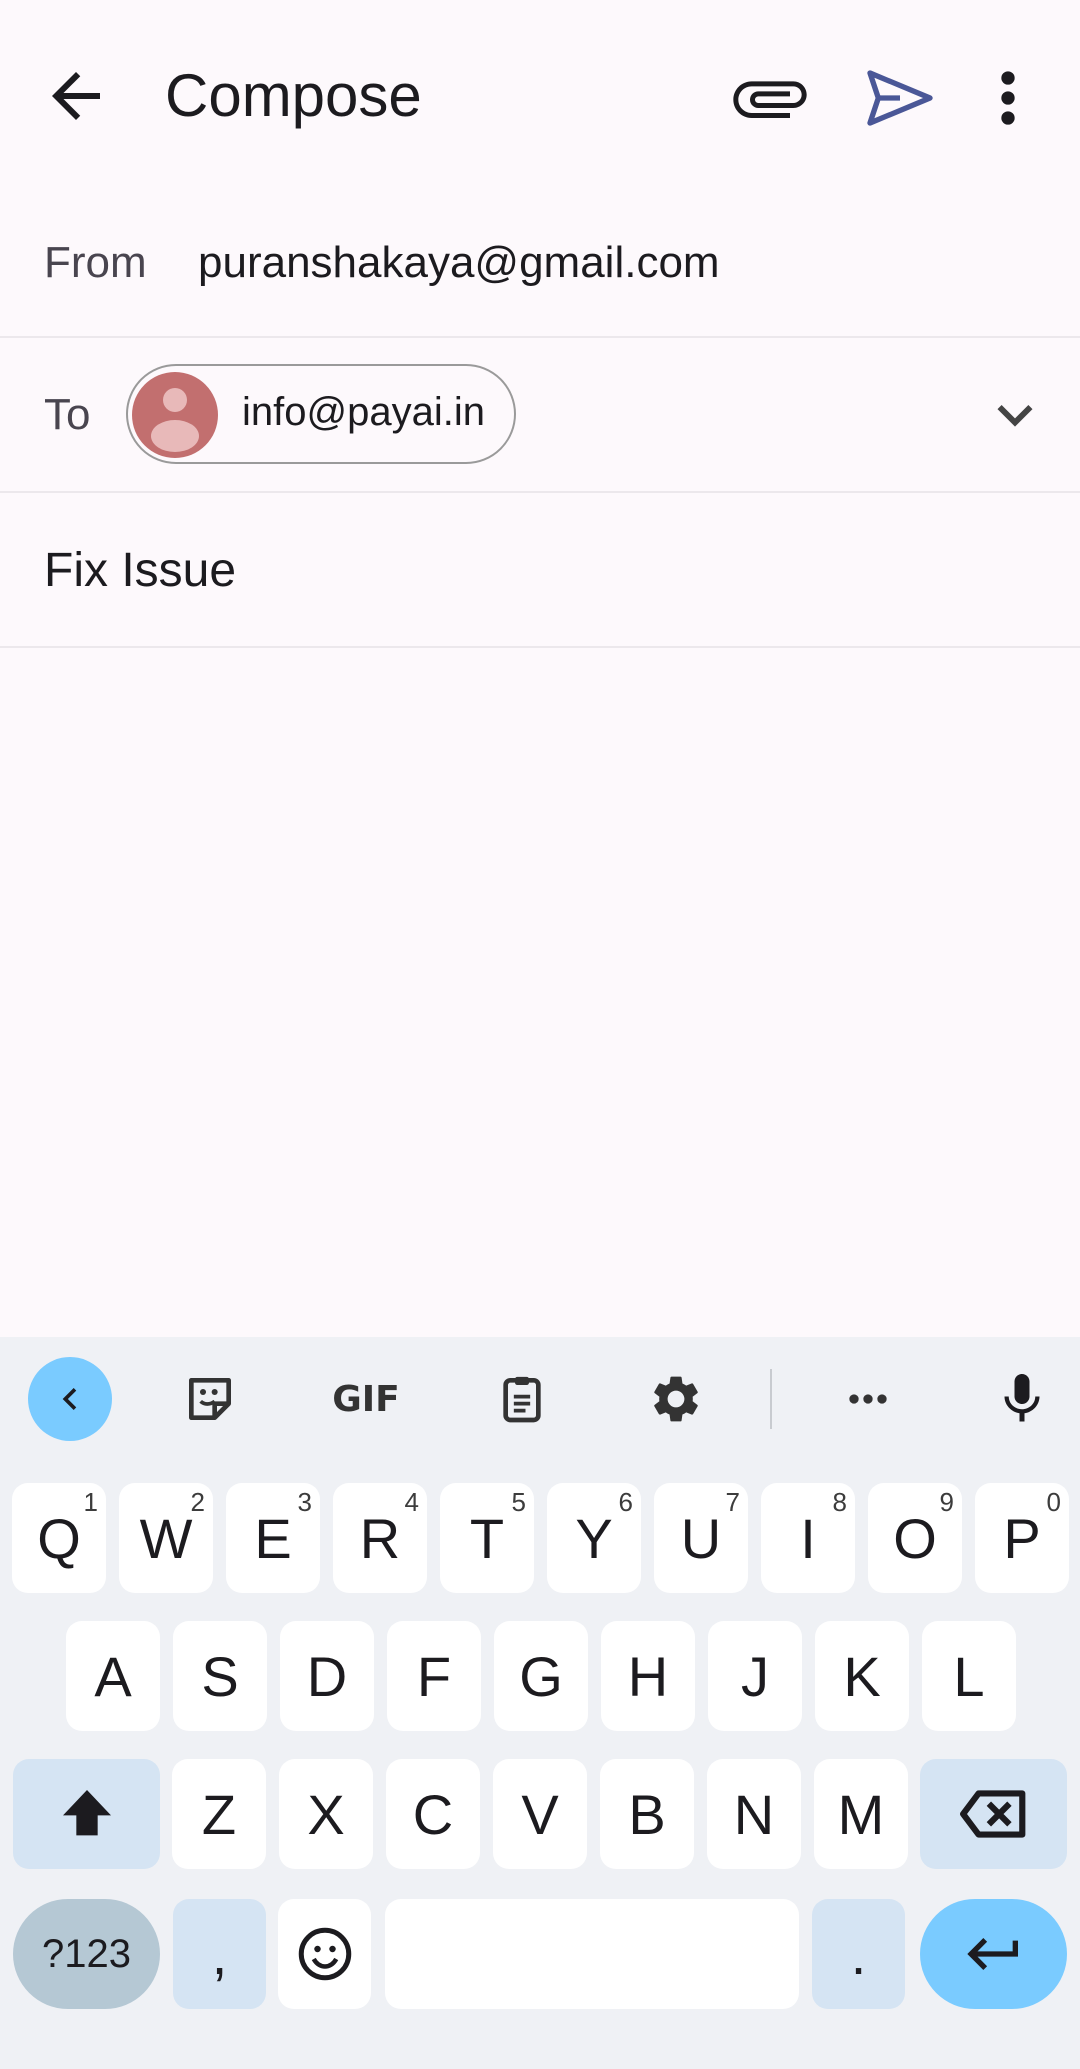 The width and height of the screenshot is (1080, 2069). I want to click on key-r: R4, so click(380, 1538).